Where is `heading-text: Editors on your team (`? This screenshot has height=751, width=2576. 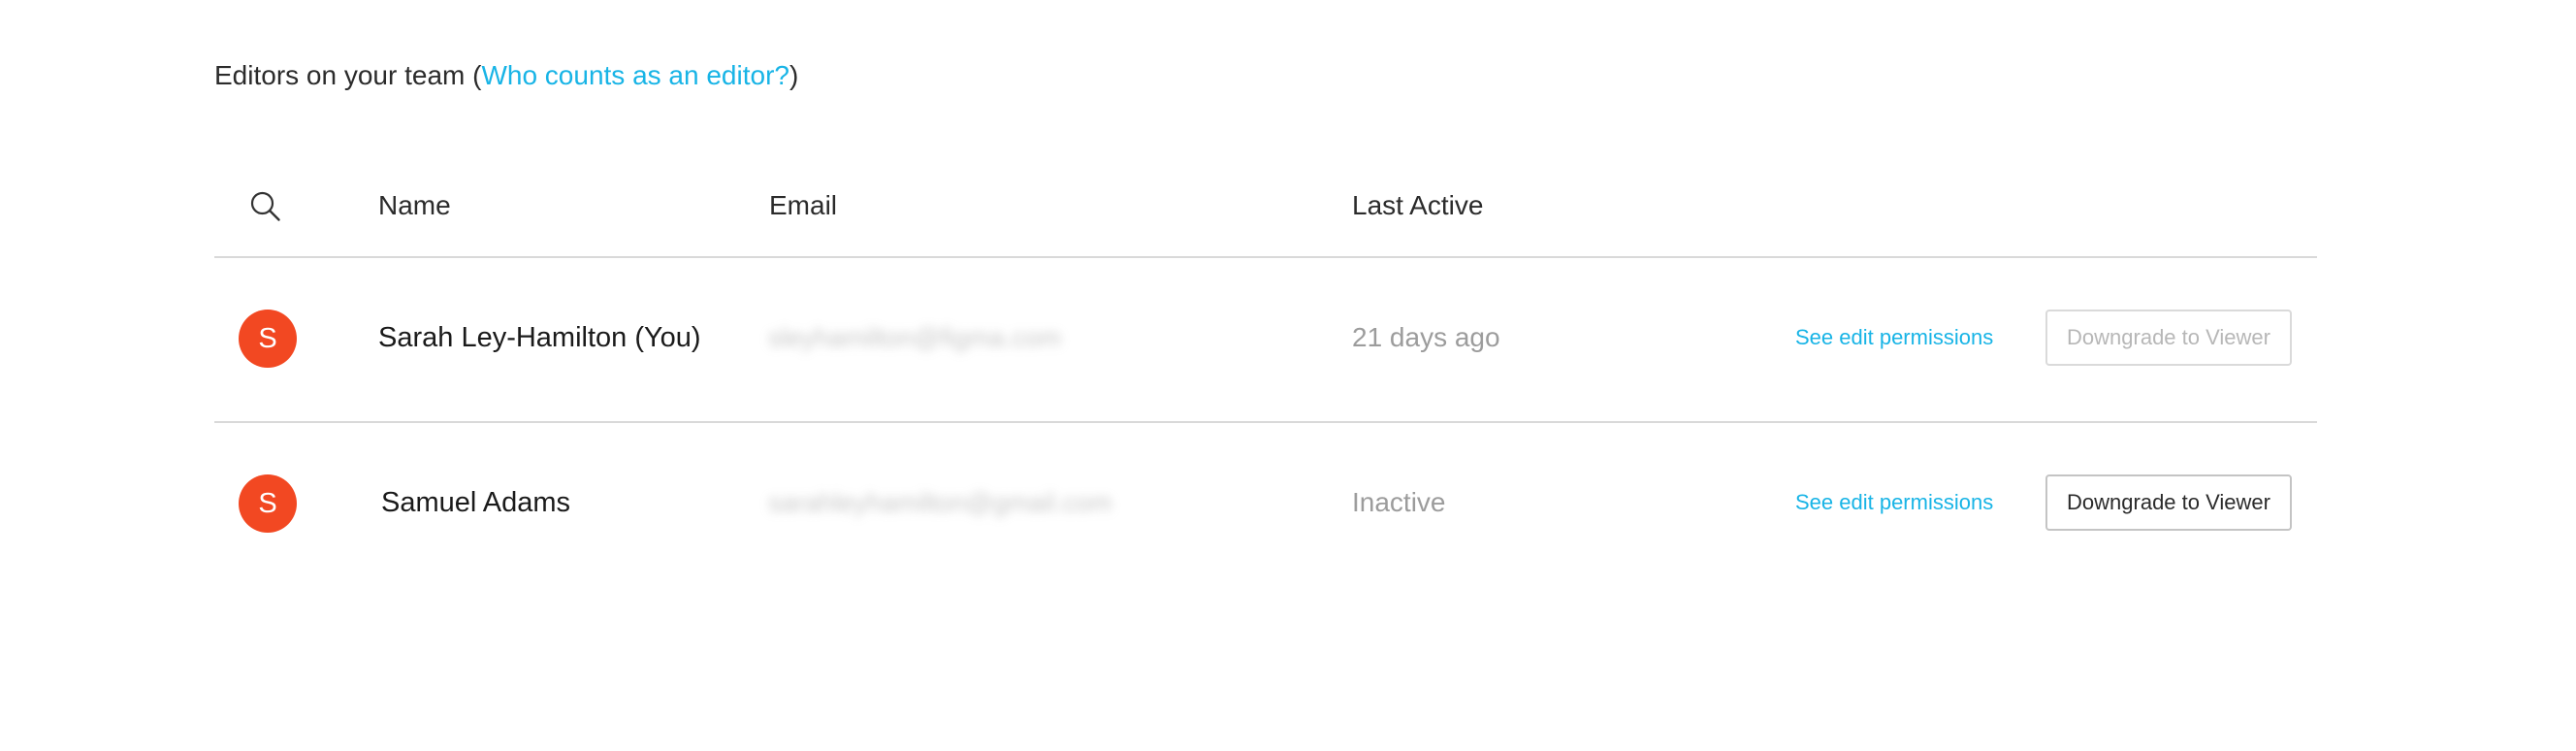 heading-text: Editors on your team ( is located at coordinates (348, 75).